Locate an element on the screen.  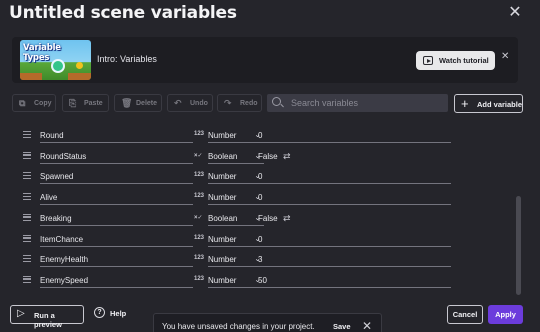
search-input: Search variables is located at coordinates (357, 103).